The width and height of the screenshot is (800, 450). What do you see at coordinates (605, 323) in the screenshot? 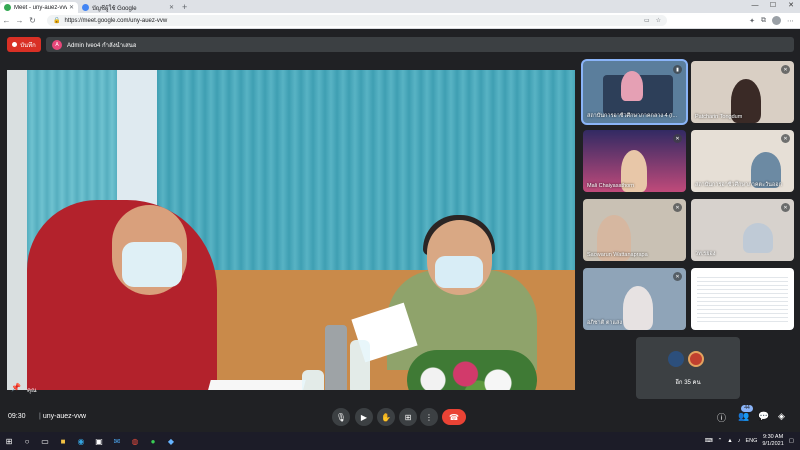
I see `participant-name: อภิชาติ ตาแสง` at bounding box center [605, 323].